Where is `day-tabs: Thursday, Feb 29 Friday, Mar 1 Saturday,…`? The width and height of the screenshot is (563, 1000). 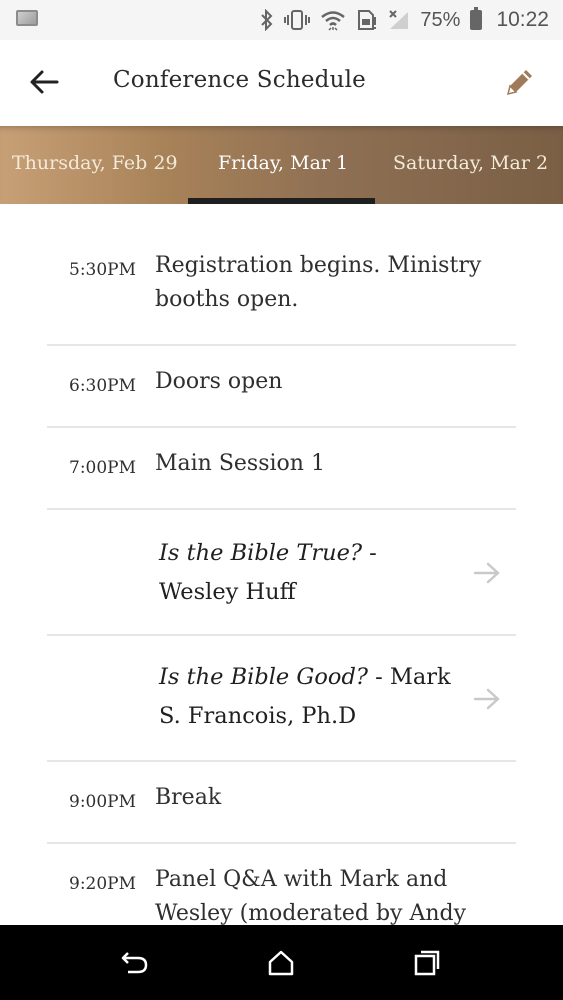 day-tabs: Thursday, Feb 29 Friday, Mar 1 Saturday,… is located at coordinates (281, 165).